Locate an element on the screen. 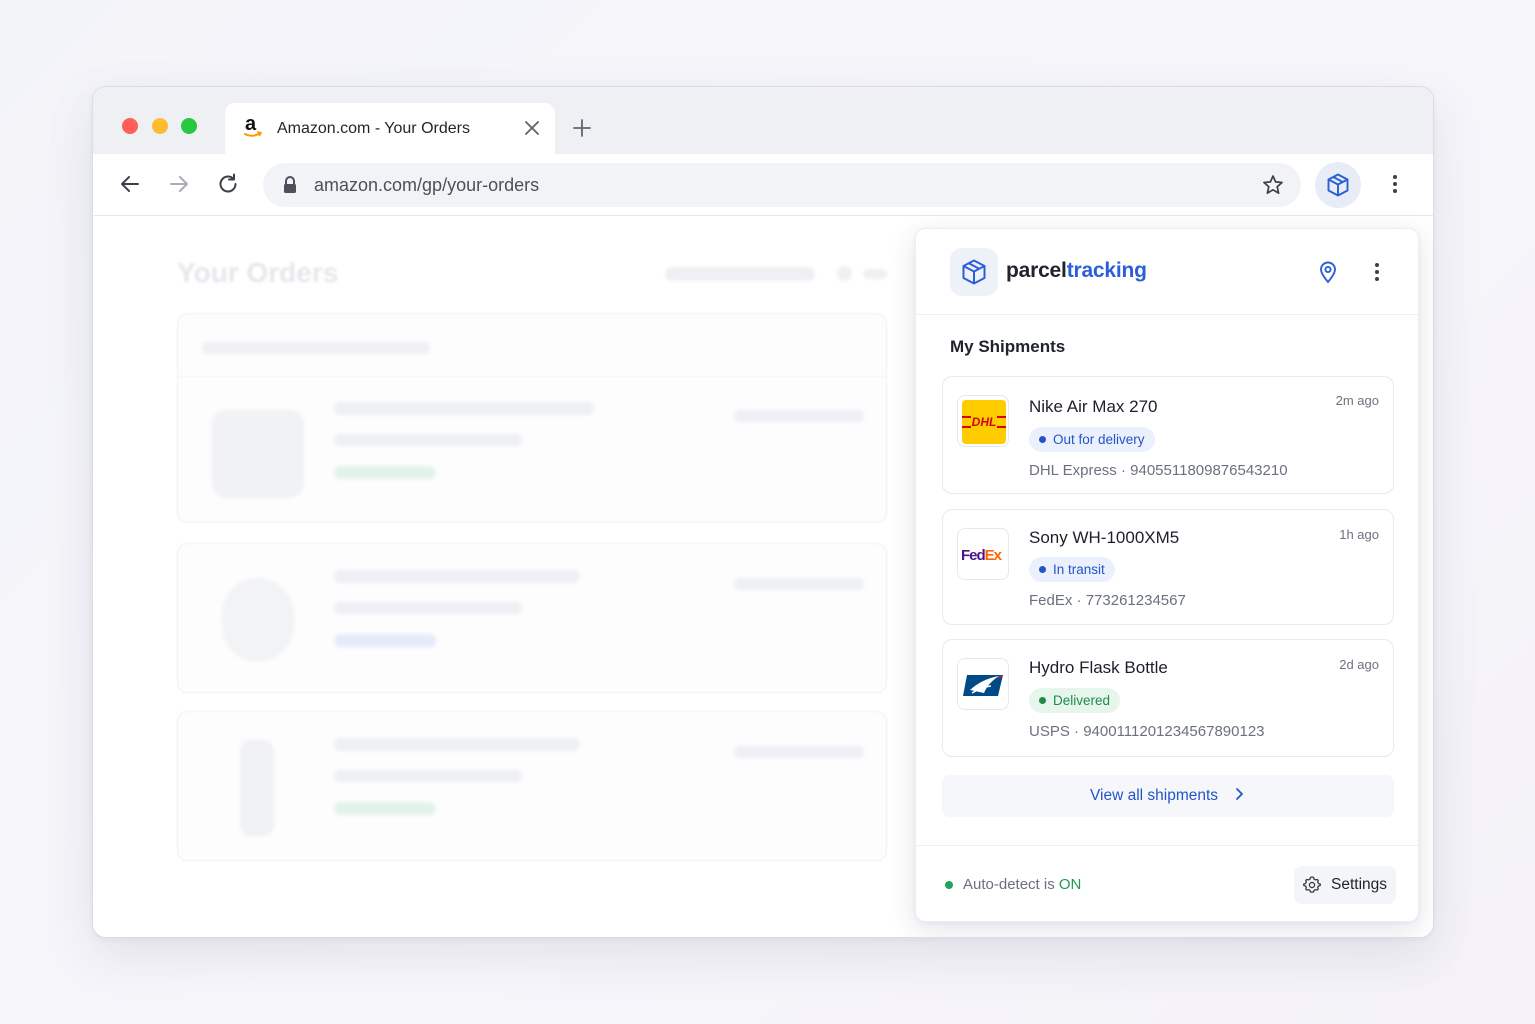  brand-name: parceltracking is located at coordinates (1076, 270).